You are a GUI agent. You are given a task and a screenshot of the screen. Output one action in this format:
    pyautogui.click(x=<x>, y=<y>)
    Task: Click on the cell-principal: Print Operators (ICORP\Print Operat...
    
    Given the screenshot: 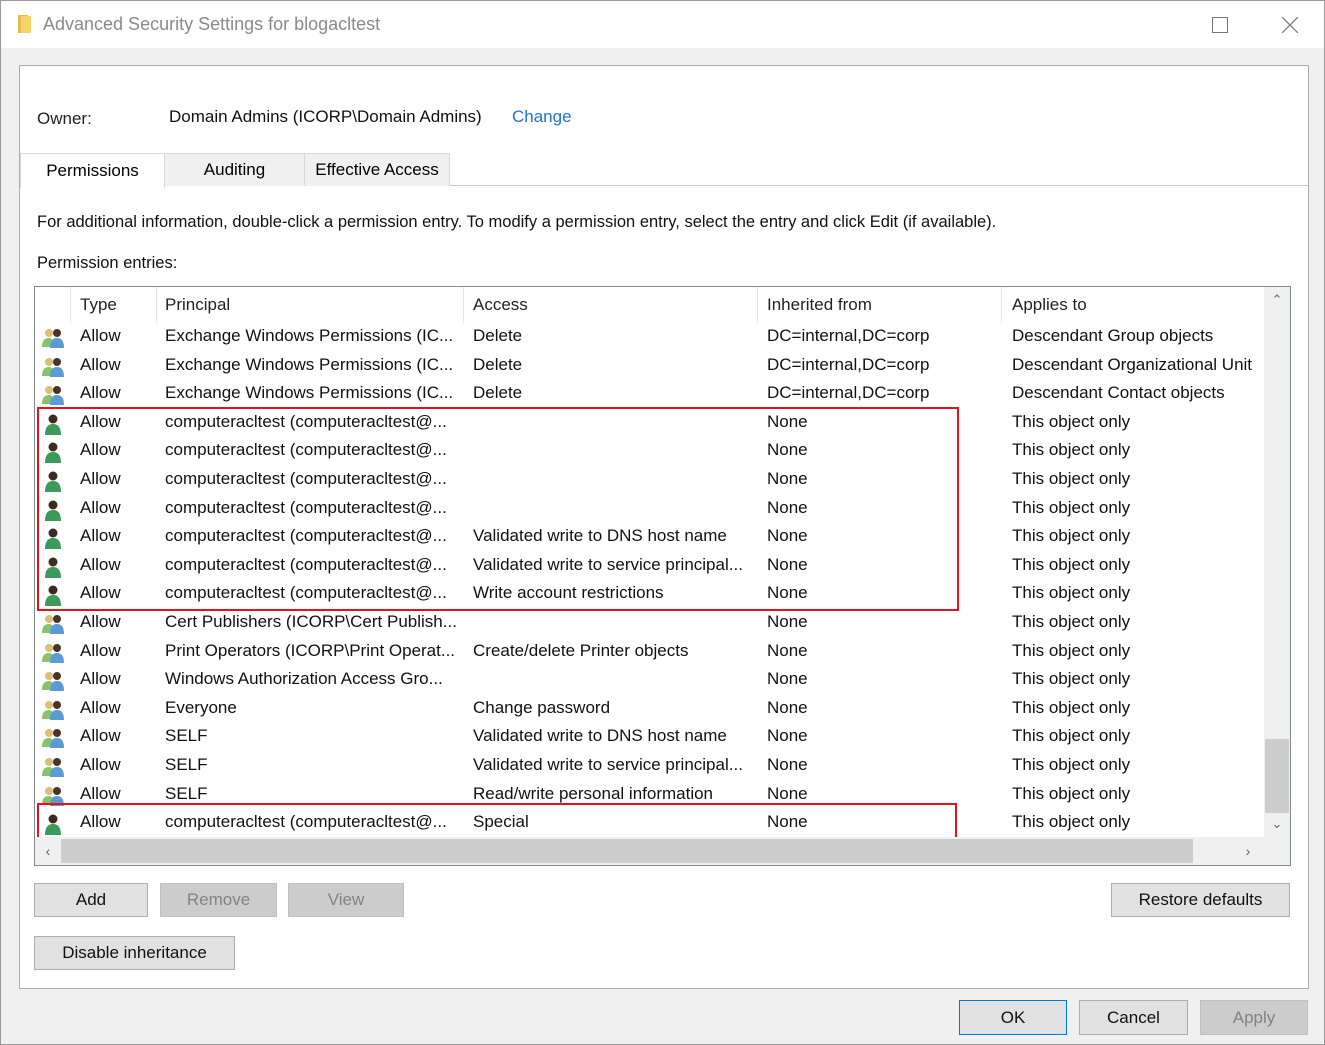 What is the action you would take?
    pyautogui.click(x=310, y=650)
    